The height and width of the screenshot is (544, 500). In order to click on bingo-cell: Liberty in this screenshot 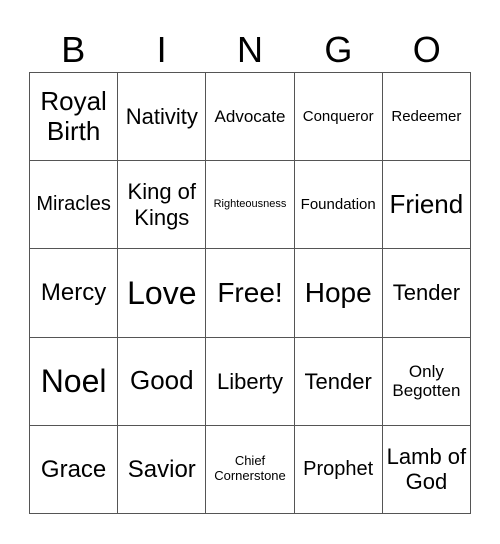, I will do `click(250, 381)`.